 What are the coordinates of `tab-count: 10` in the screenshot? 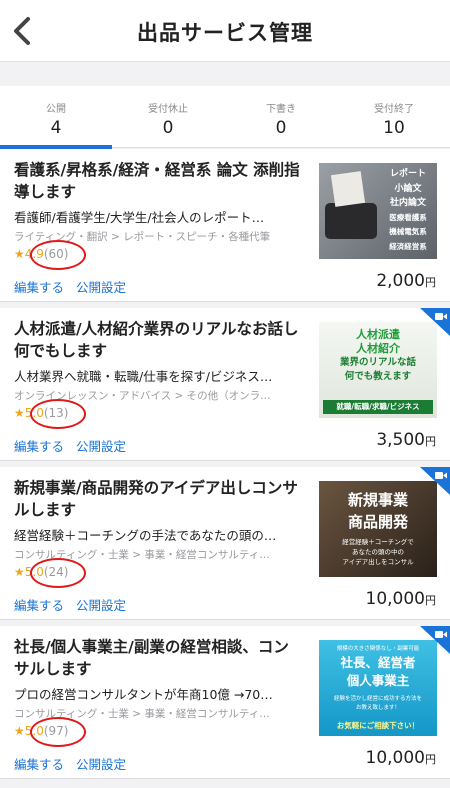 It's located at (394, 128).